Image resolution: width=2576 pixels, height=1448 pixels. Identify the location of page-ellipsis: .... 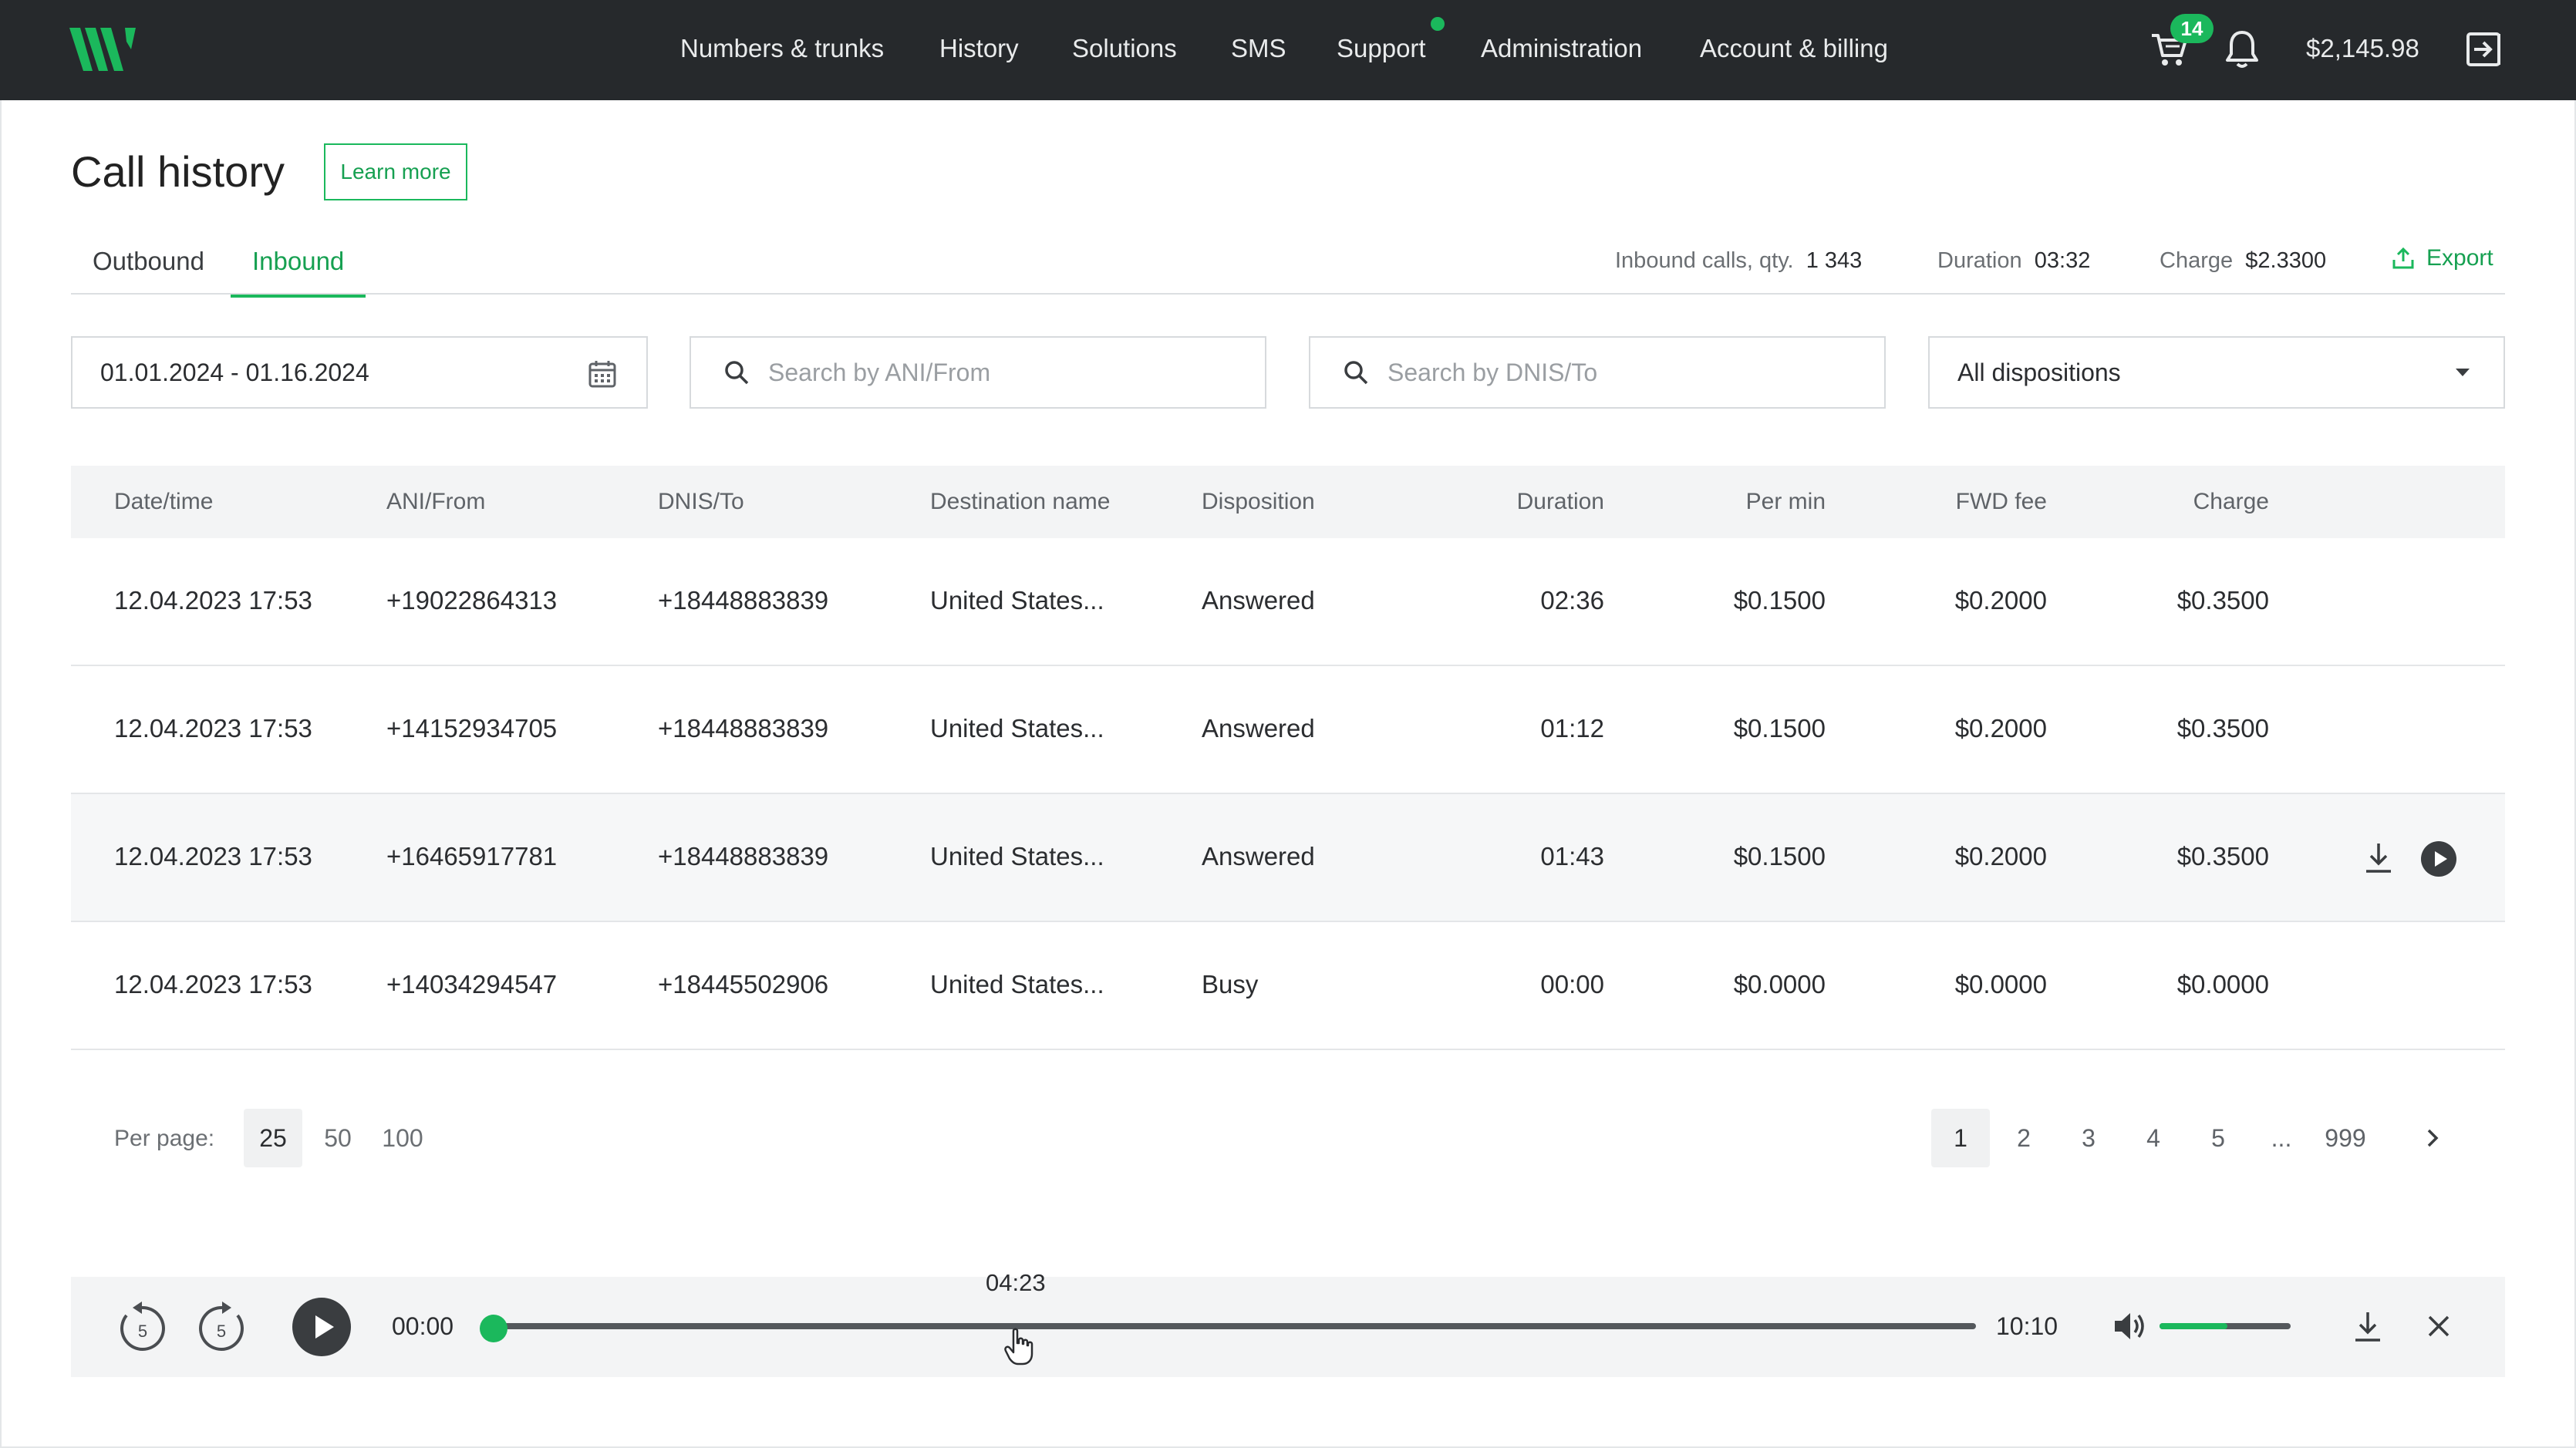
(2281, 1138).